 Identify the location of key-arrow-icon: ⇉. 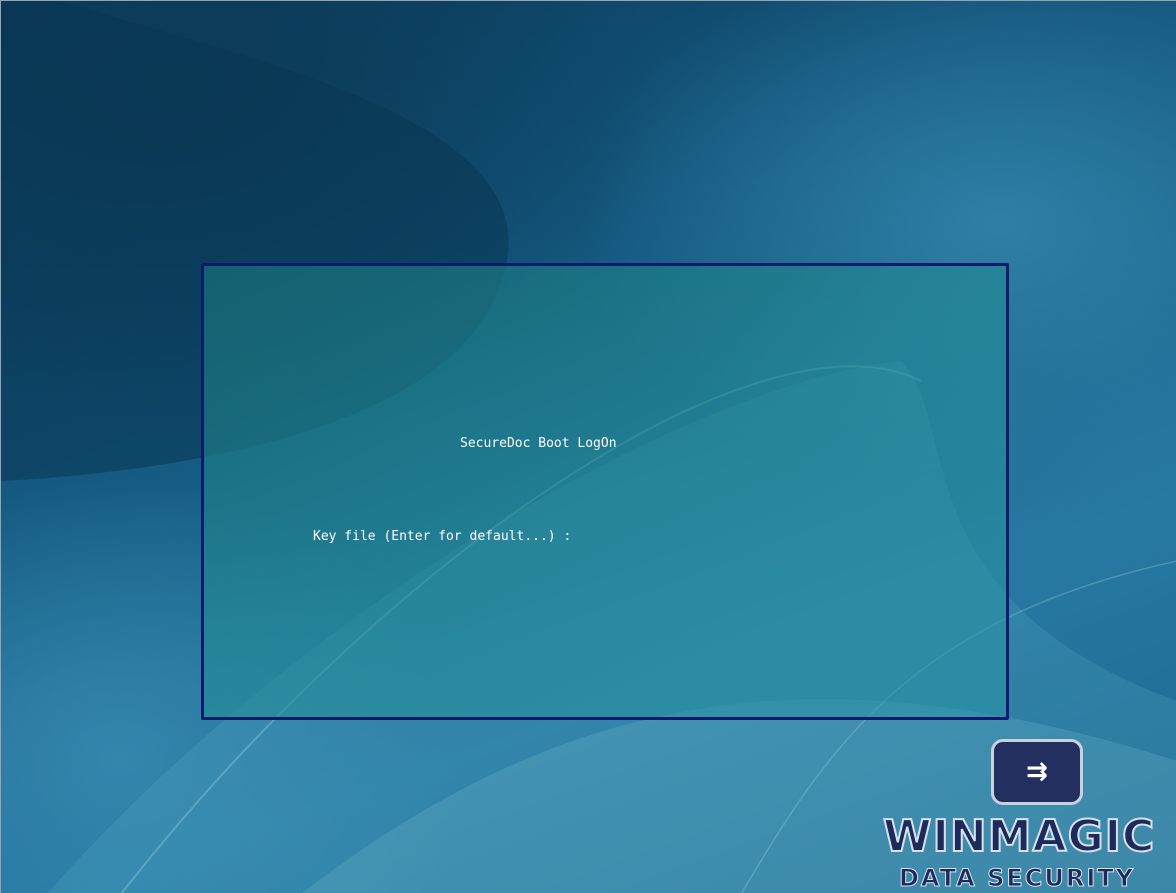
(1037, 772).